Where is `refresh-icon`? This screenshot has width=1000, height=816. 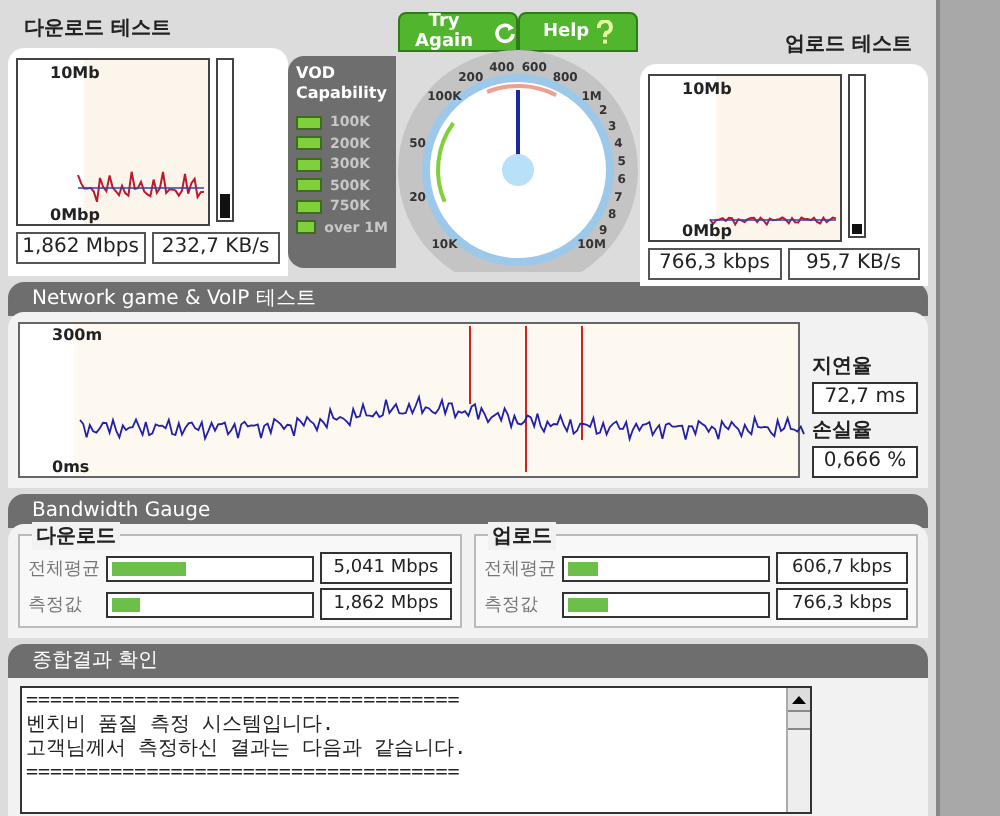
refresh-icon is located at coordinates (505, 32).